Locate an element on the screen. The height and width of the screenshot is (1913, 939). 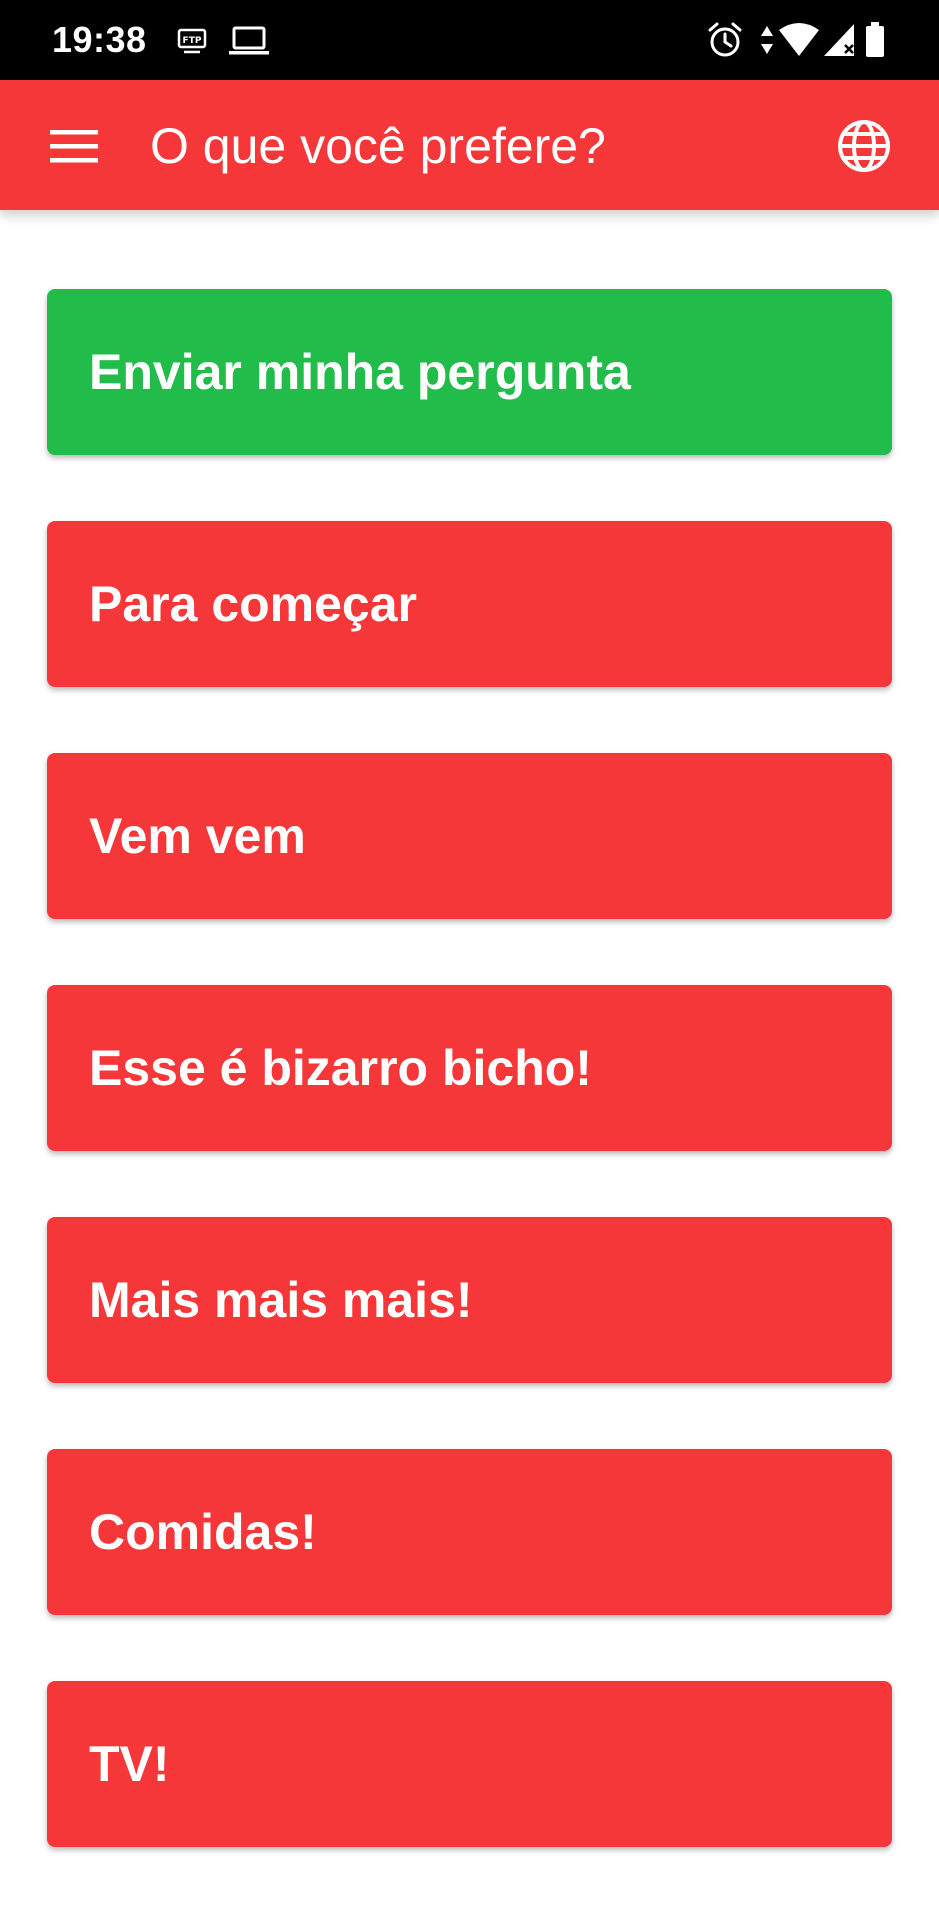
cell-signal-icon is located at coordinates (839, 40).